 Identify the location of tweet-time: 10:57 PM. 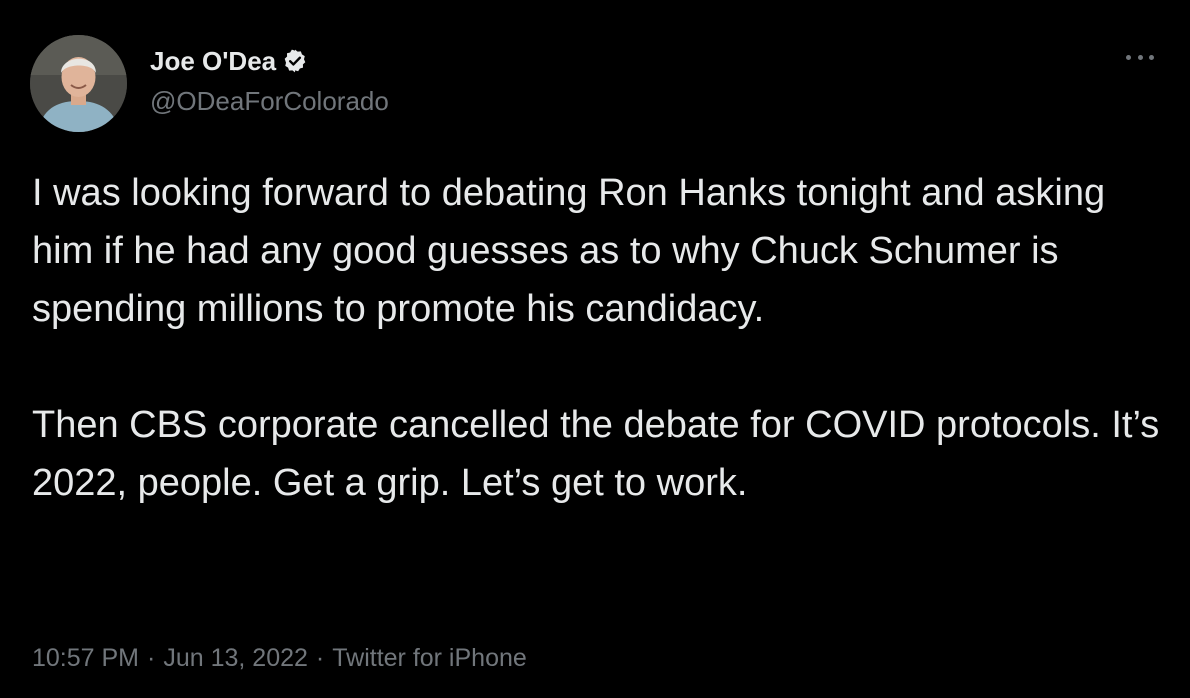
(85, 658).